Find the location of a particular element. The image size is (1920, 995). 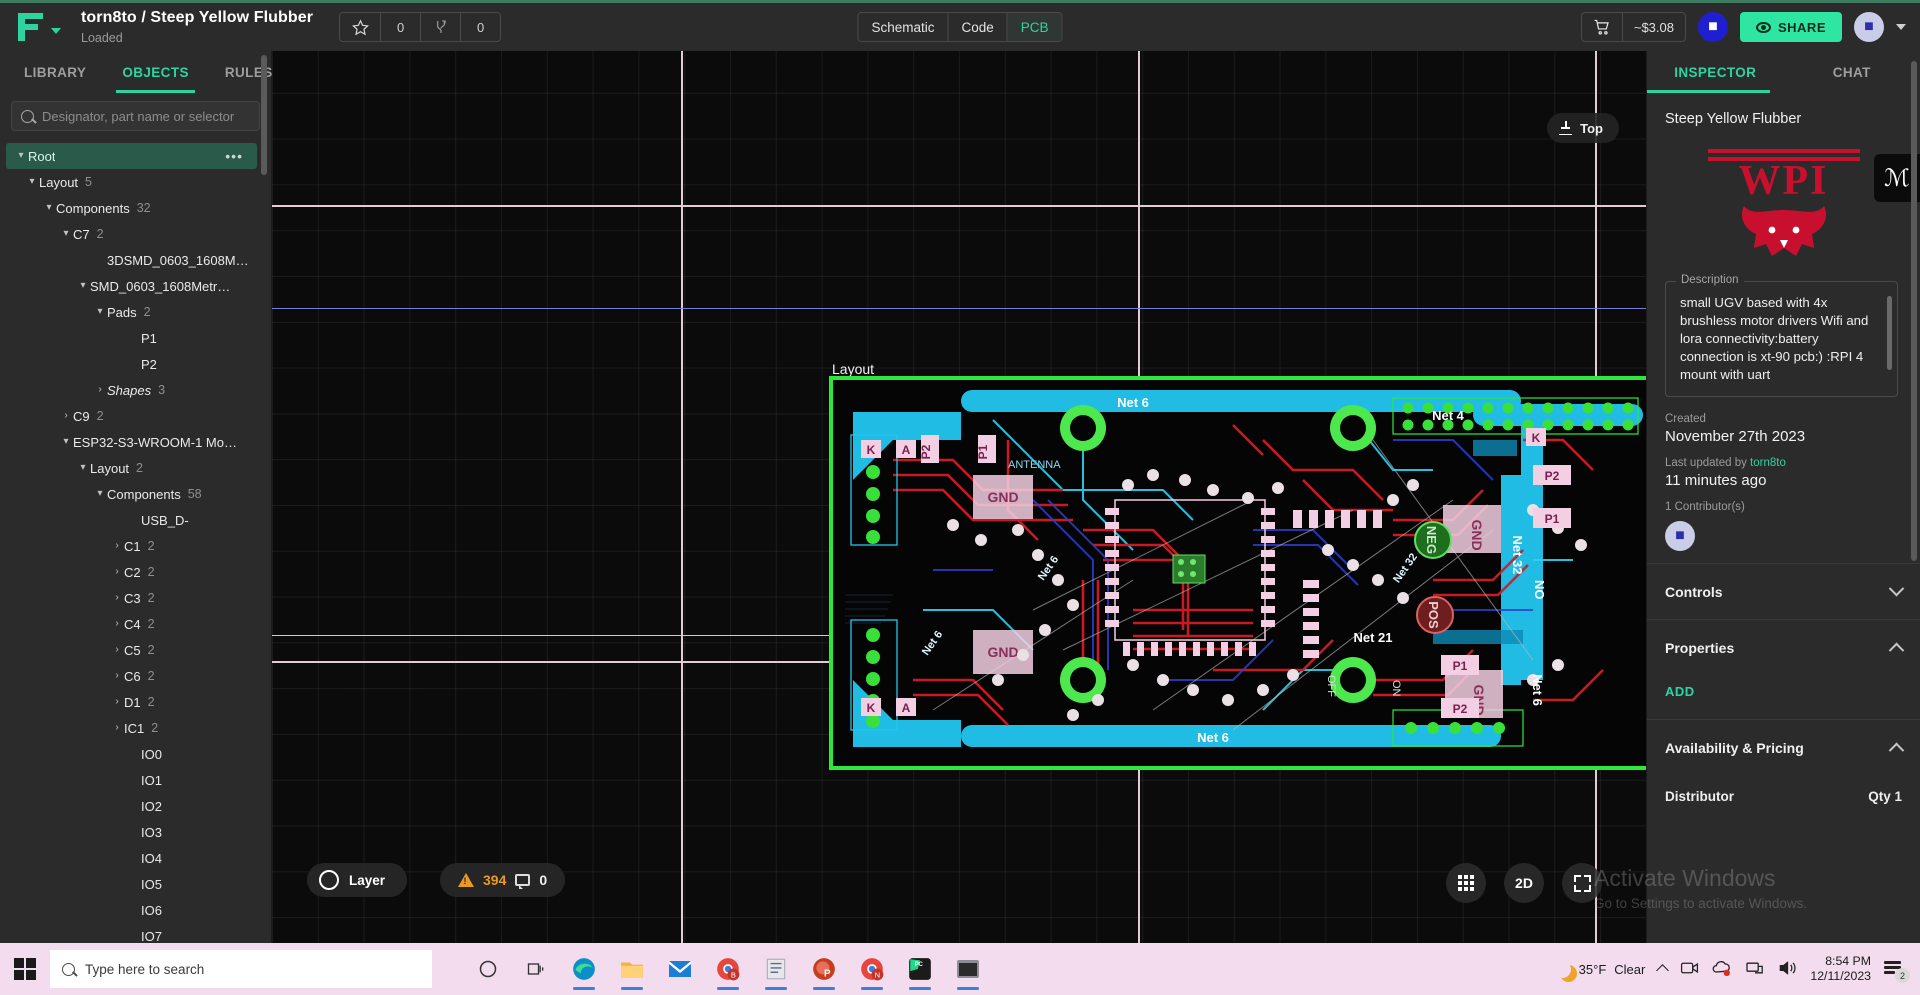

tree-node: P2 is located at coordinates (135, 364).